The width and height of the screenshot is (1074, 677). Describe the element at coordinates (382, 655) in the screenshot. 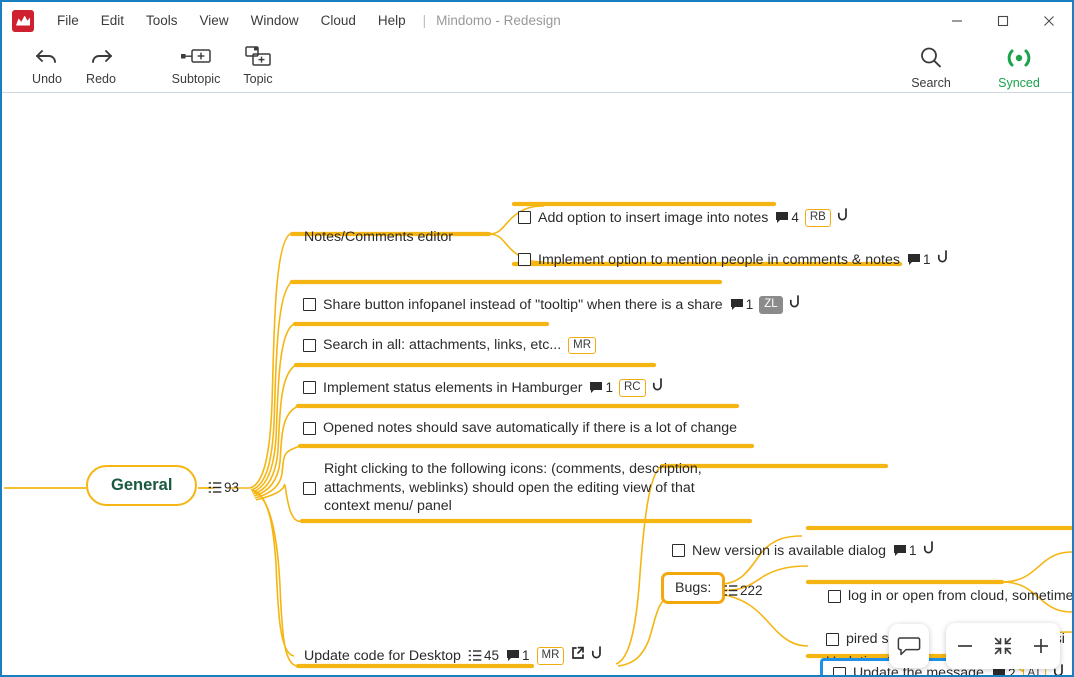

I see `node-label: Update code for Desktop` at that location.